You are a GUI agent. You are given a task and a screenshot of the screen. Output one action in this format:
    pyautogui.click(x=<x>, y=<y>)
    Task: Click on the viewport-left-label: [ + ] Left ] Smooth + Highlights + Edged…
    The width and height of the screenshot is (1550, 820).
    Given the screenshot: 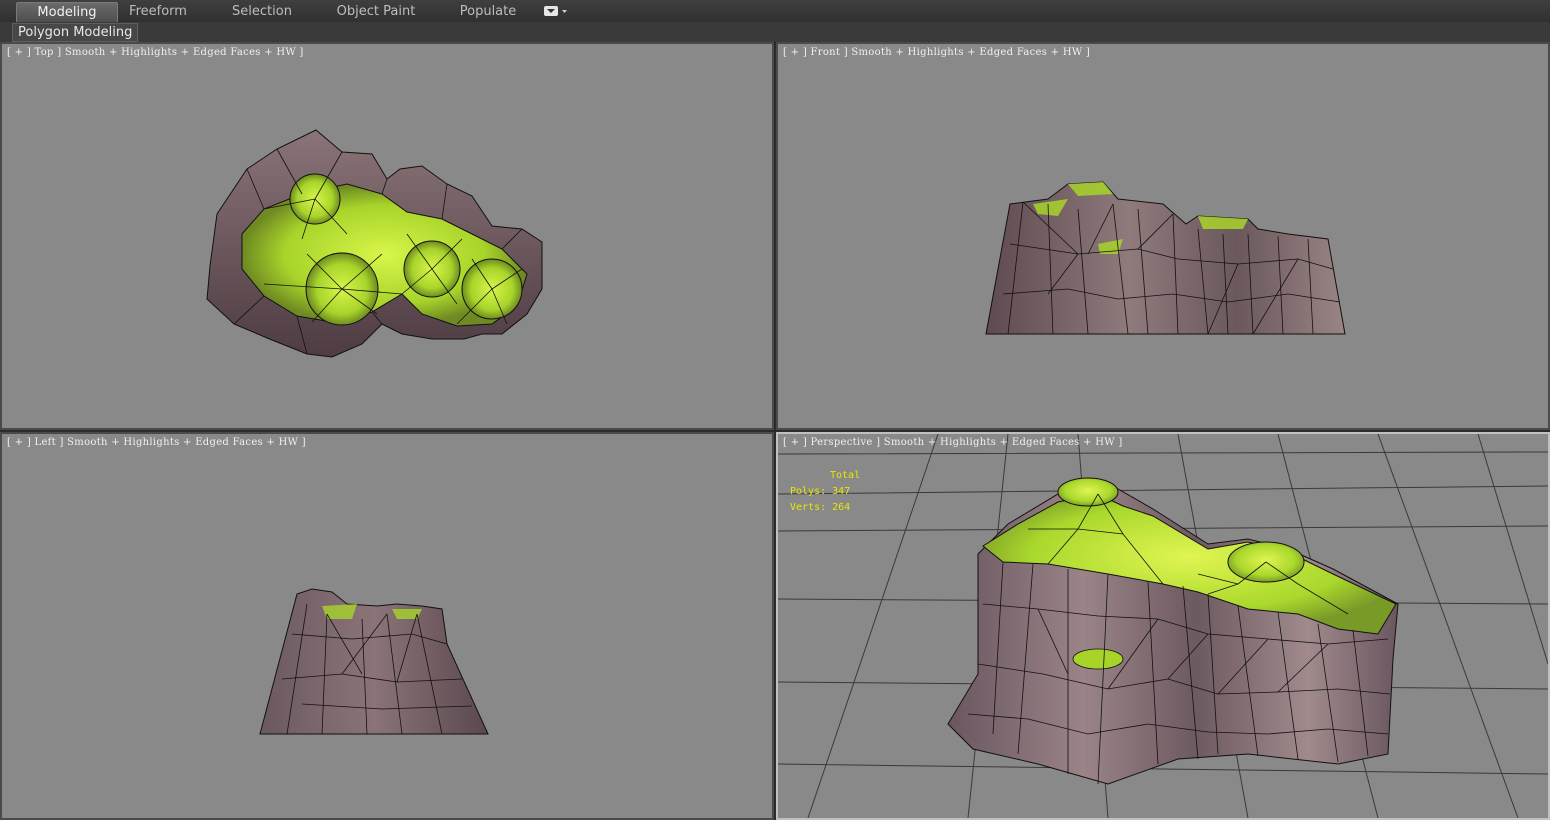 What is the action you would take?
    pyautogui.click(x=156, y=442)
    